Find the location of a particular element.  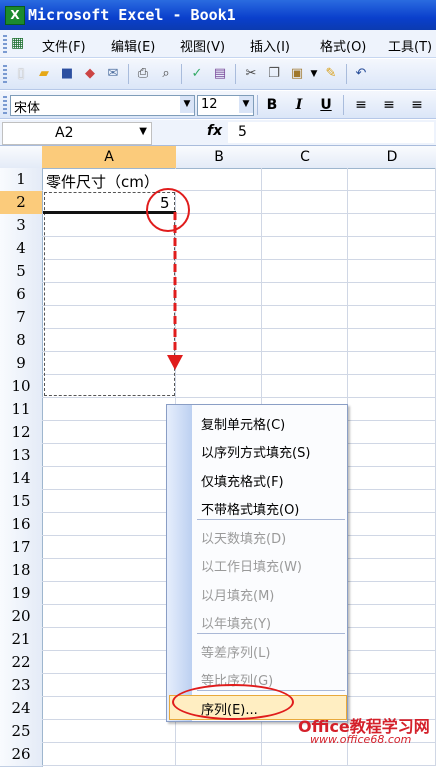

row-header: 25 is located at coordinates (21, 732).